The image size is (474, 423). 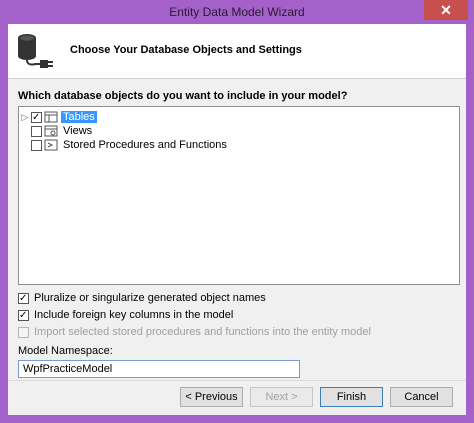 I want to click on foreign-keys-checkbox, so click(x=23, y=315).